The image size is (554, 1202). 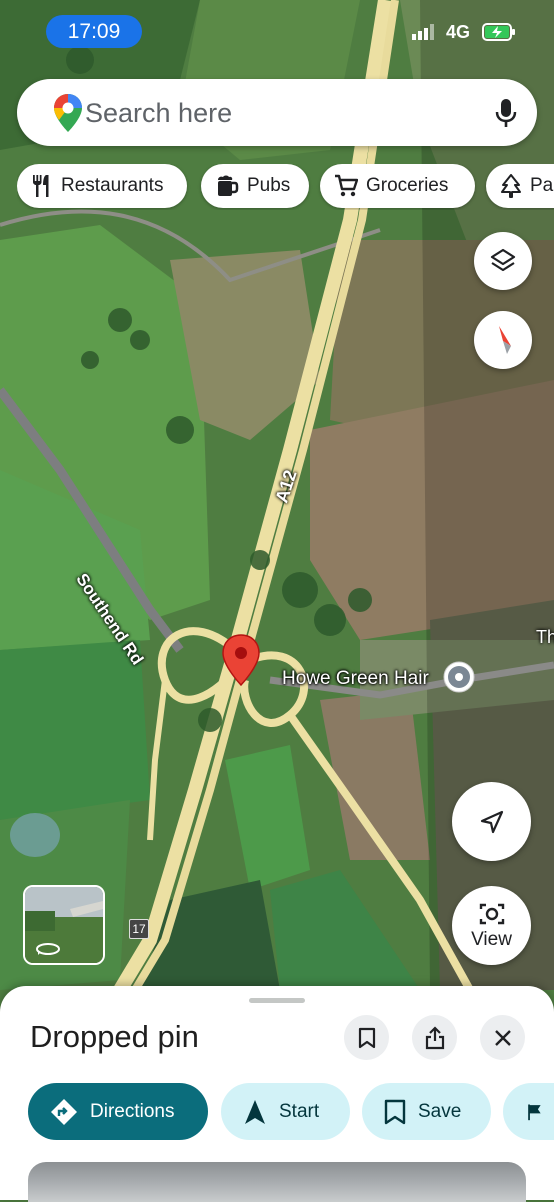 I want to click on save-label: Save, so click(x=440, y=1111).